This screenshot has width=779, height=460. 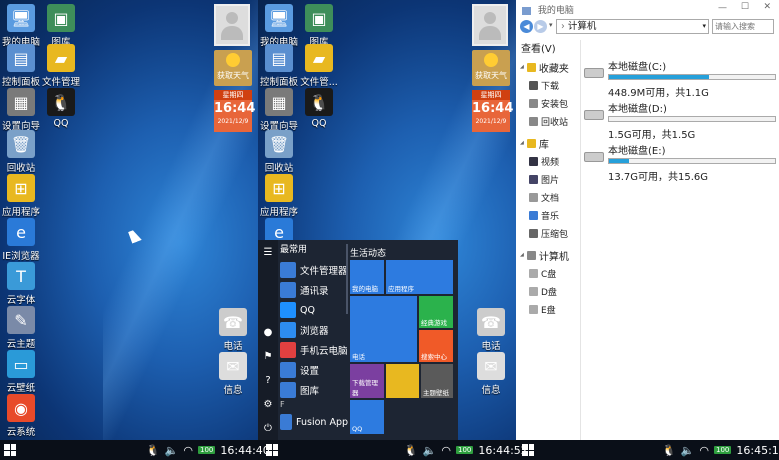 What do you see at coordinates (23, 152) in the screenshot?
I see `desktop-icon-recycle-bin: 🗑 回收站` at bounding box center [23, 152].